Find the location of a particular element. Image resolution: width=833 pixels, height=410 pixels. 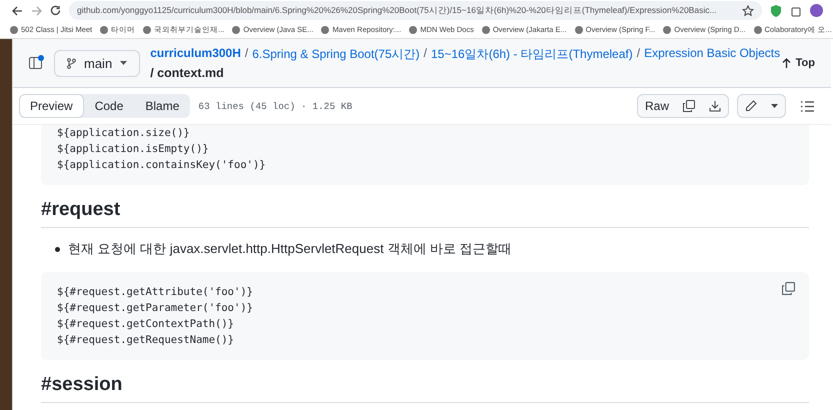

view-tab: Blame is located at coordinates (162, 106).